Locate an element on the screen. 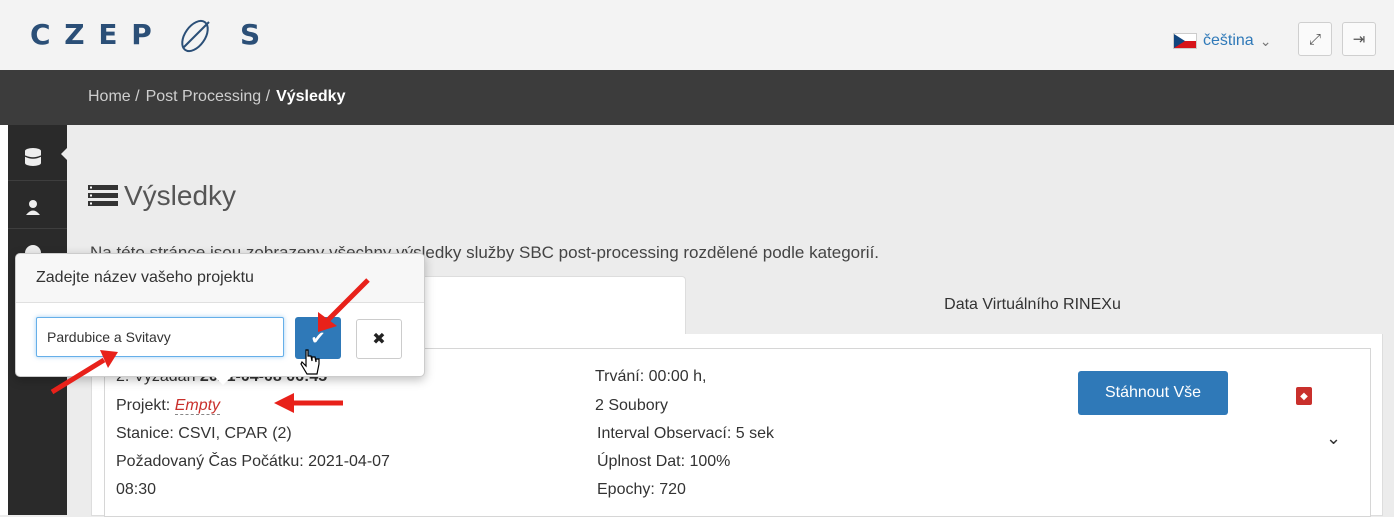 The width and height of the screenshot is (1394, 517). cancel-button: ✖ is located at coordinates (379, 339).